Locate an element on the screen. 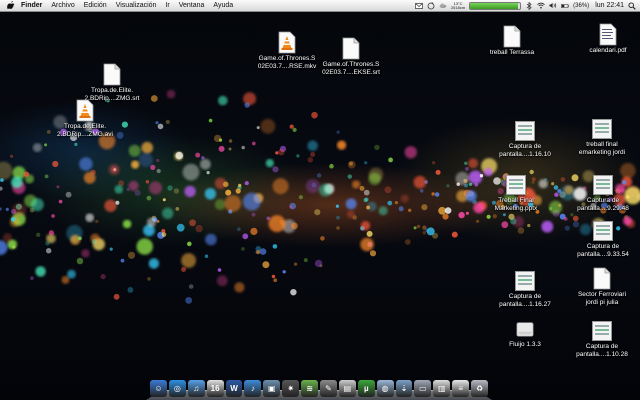  dock-iphoto-icon: ▣ is located at coordinates (272, 388).